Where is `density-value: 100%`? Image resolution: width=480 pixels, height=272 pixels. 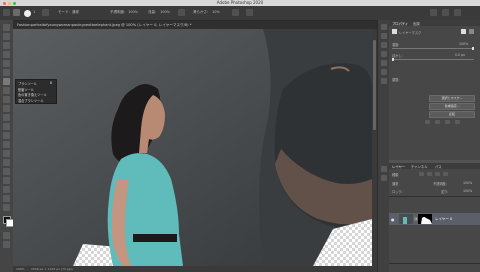
density-value: 100% is located at coordinates (463, 44).